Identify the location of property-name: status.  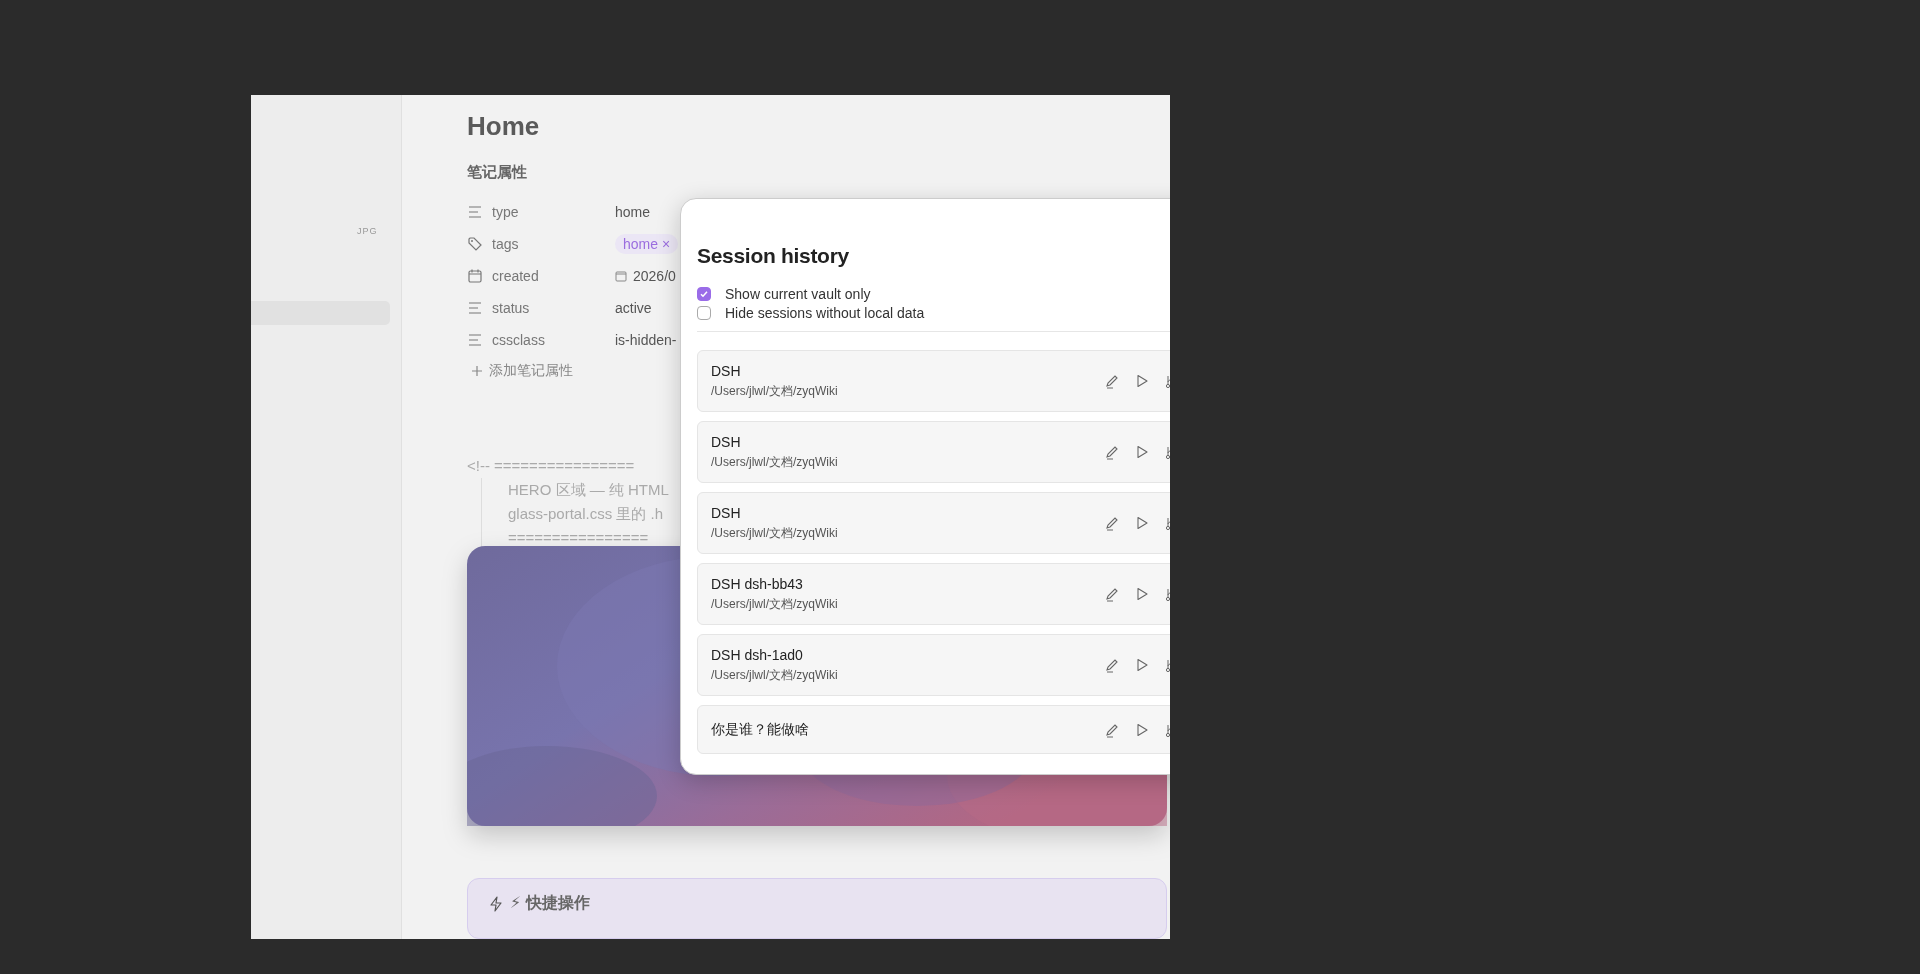
(511, 308).